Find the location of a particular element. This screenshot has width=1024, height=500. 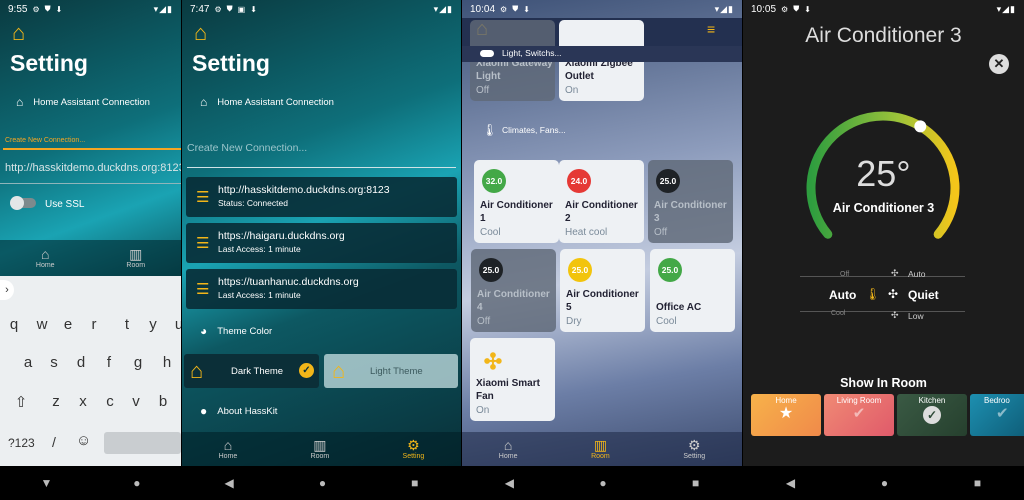

key-z: z is located at coordinates (56, 401).